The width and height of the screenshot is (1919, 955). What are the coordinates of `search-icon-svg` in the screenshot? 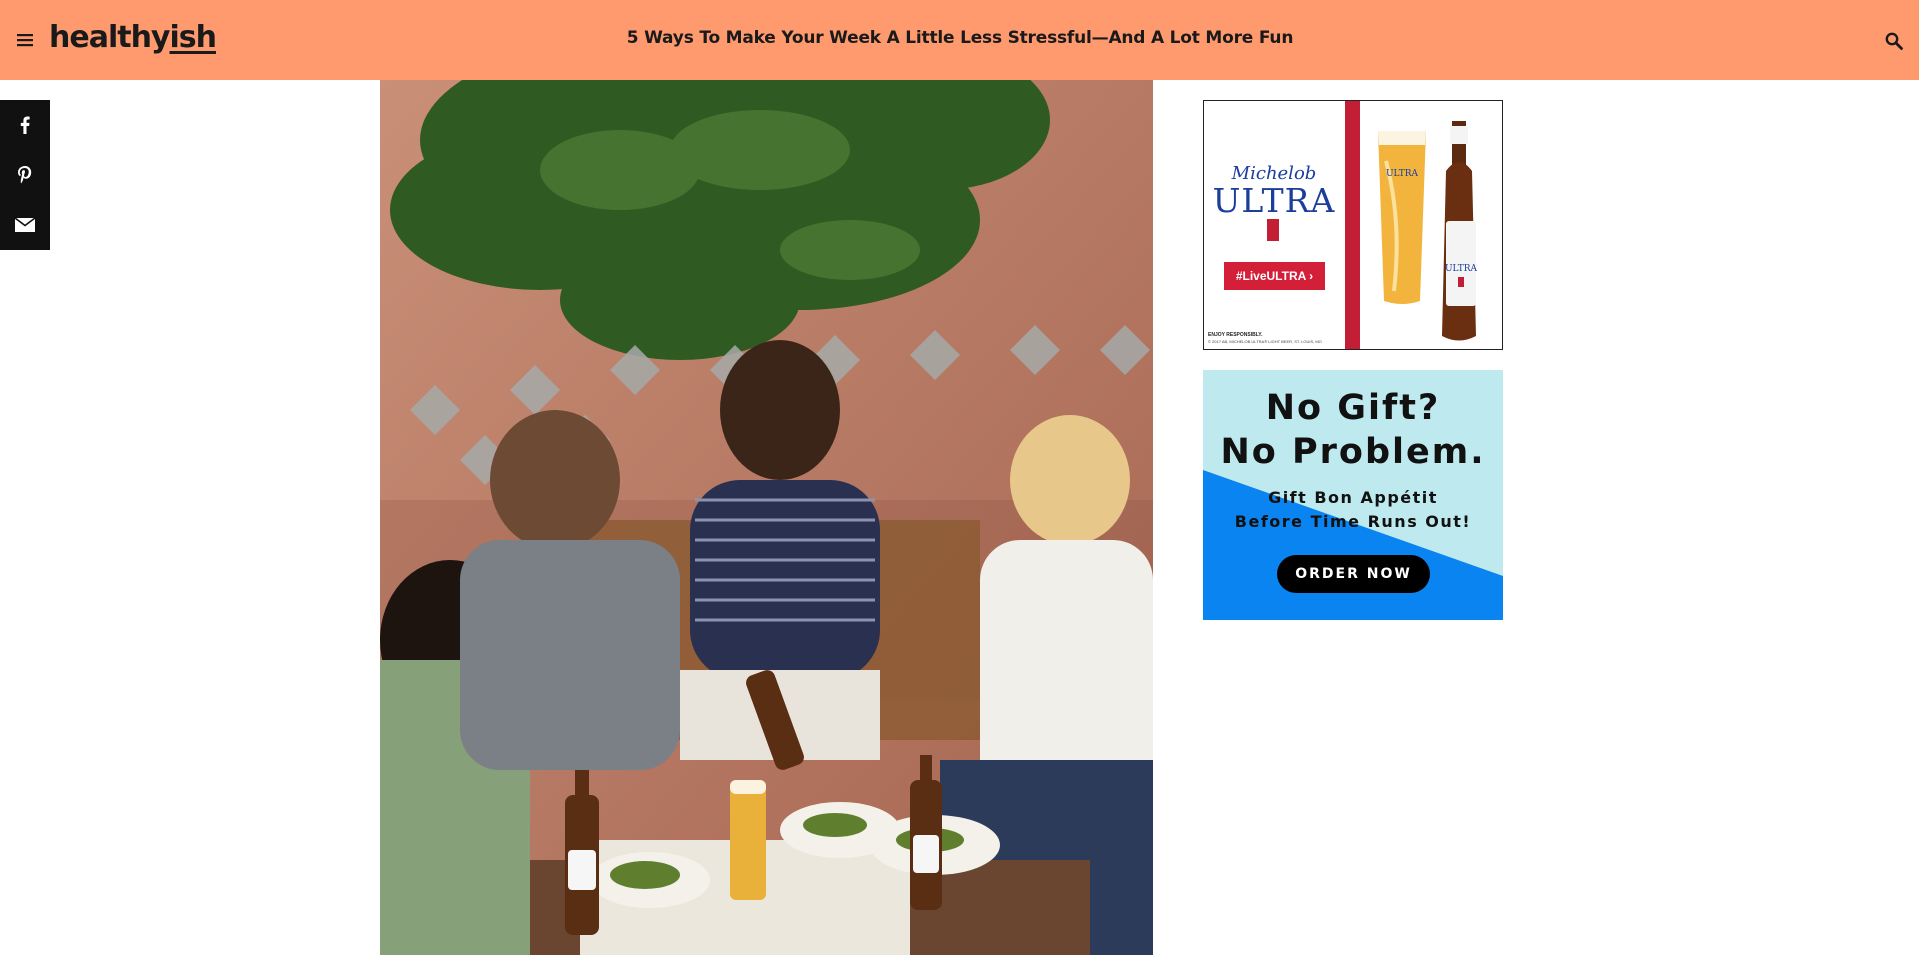 It's located at (1894, 41).